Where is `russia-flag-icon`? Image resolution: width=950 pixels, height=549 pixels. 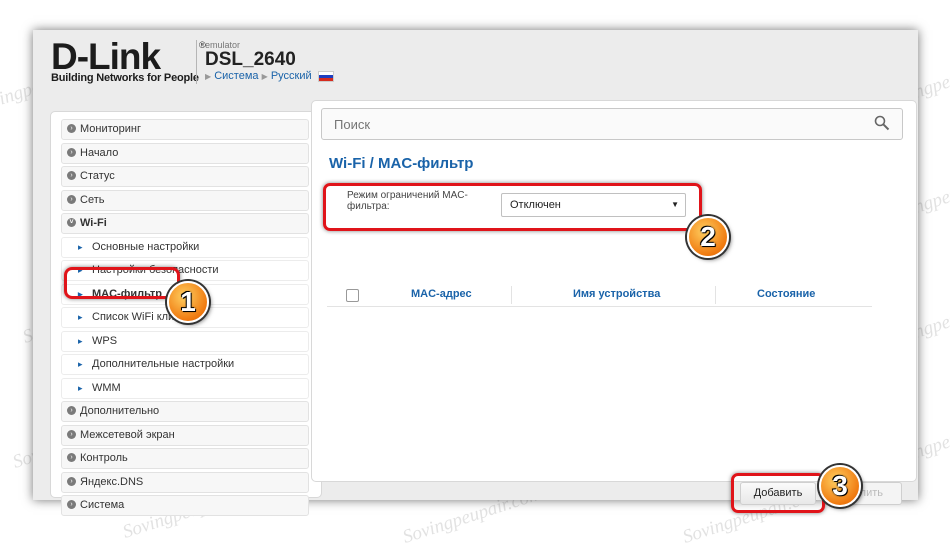 russia-flag-icon is located at coordinates (325, 76).